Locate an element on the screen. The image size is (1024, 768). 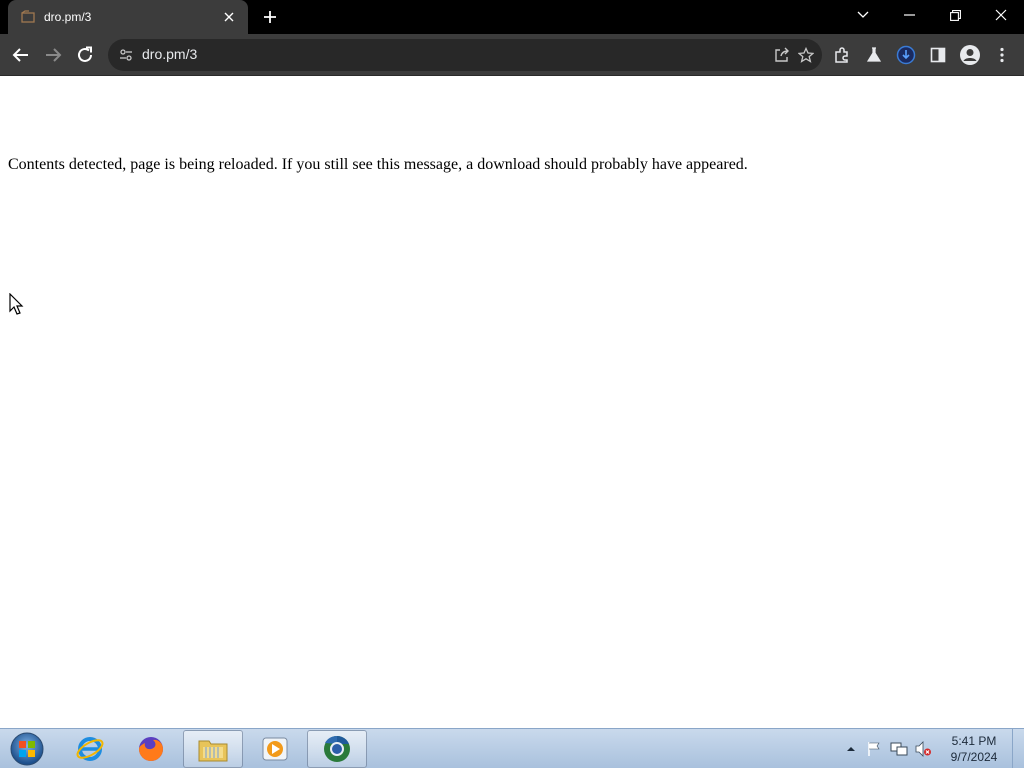
media-player-icon is located at coordinates (275, 749).